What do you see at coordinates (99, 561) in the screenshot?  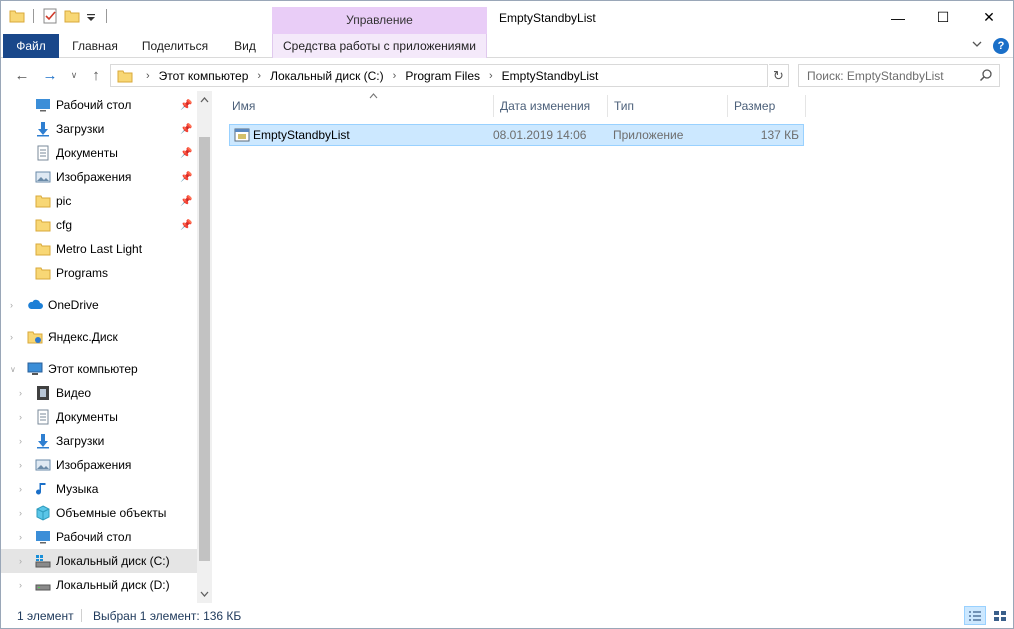 I see `sidebar-item-drive-c: › Локальный диск (C:)` at bounding box center [99, 561].